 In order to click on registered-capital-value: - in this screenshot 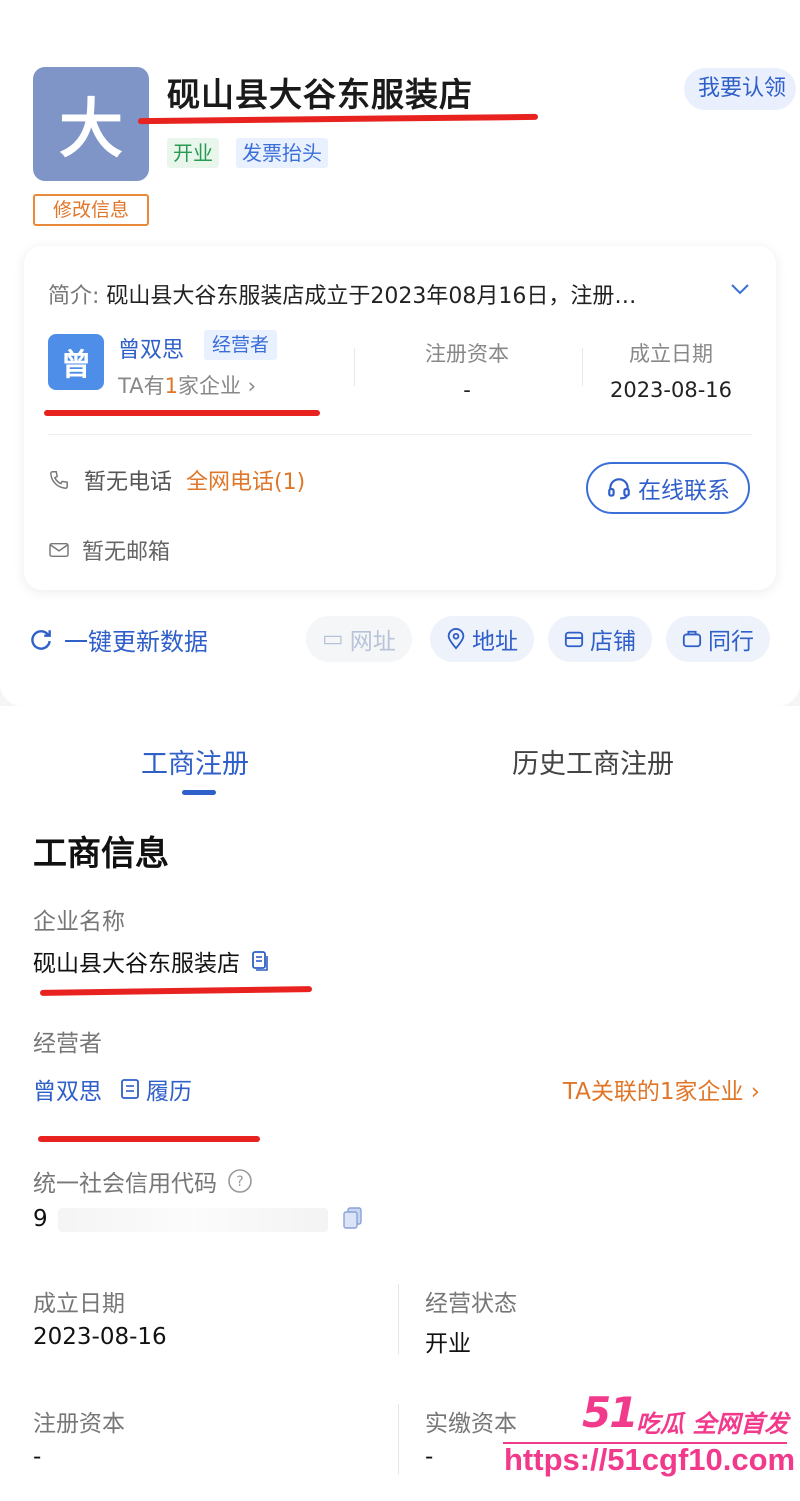, I will do `click(37, 1457)`.